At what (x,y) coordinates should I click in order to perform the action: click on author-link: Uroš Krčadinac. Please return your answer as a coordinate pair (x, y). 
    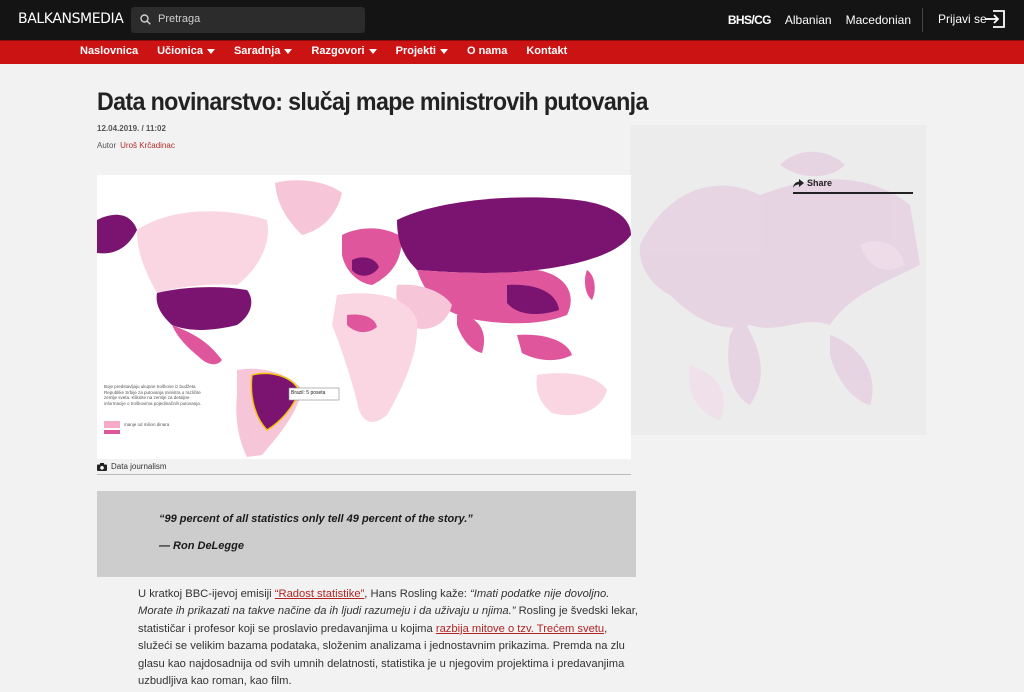
    Looking at the image, I should click on (147, 145).